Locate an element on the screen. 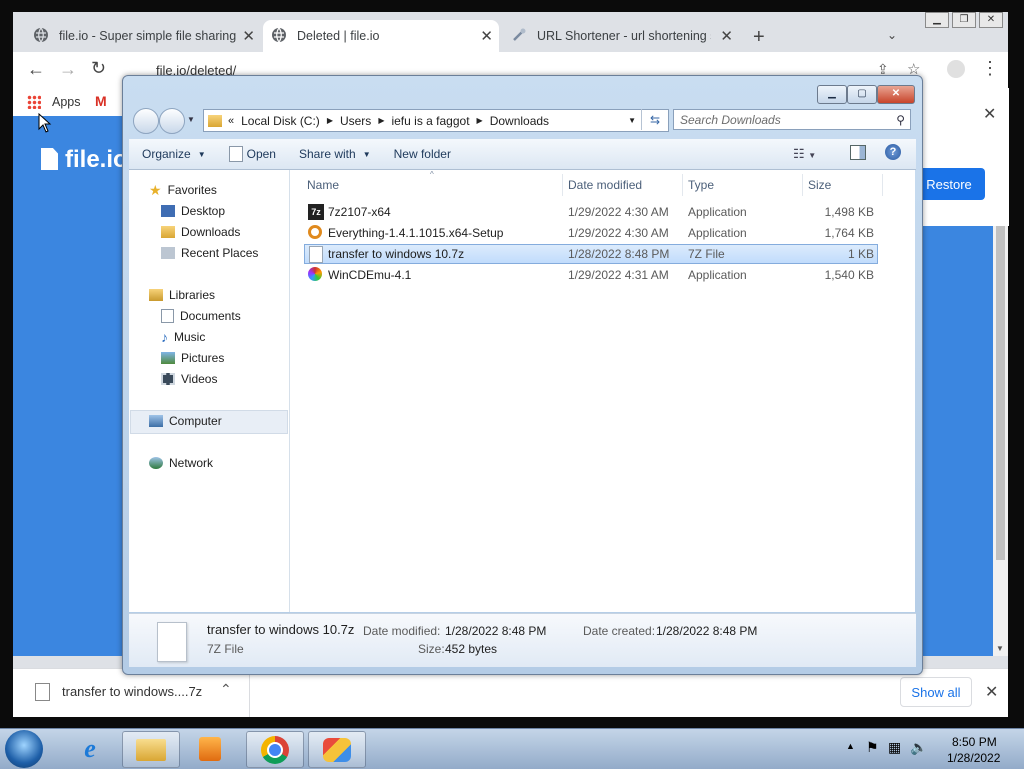 The width and height of the screenshot is (1024, 769). show-hidden-icons-chevron-icon: ▲ is located at coordinates (850, 746).